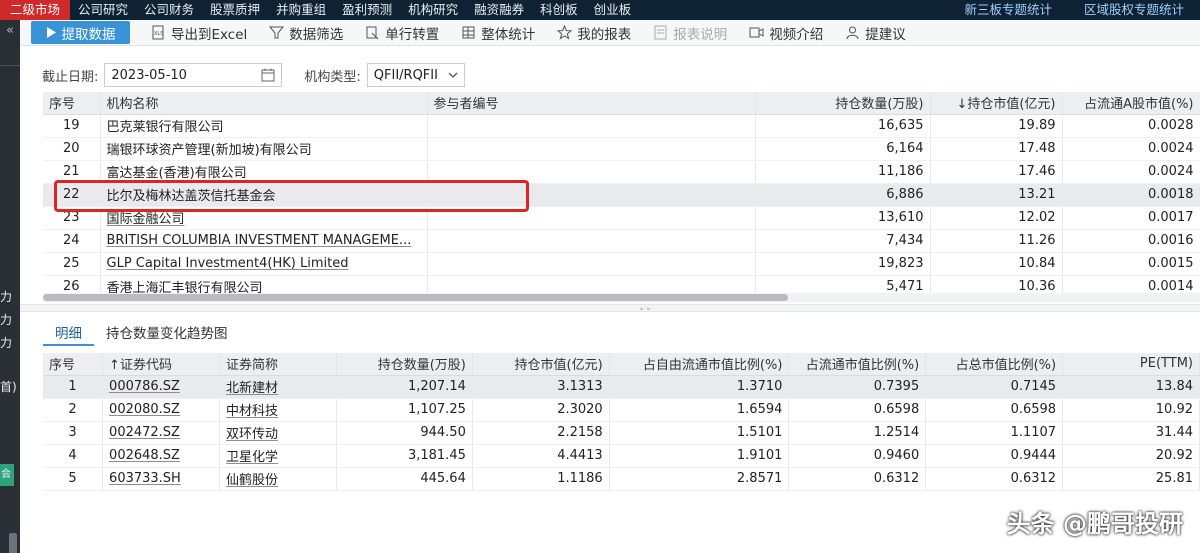 This screenshot has height=553, width=1200. I want to click on total-cap-percent: 0.6598, so click(994, 410).